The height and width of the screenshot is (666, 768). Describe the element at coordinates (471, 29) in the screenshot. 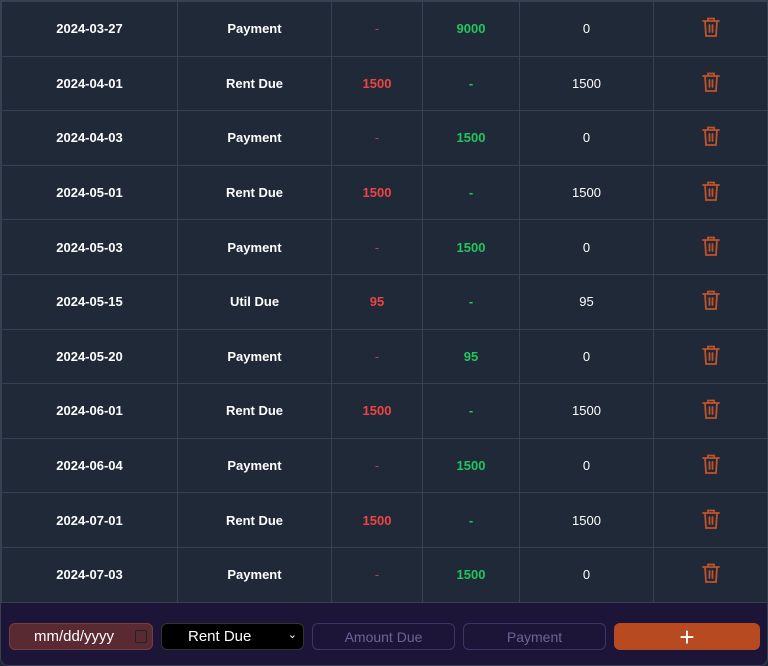

I see `cell-credit: 9000` at that location.